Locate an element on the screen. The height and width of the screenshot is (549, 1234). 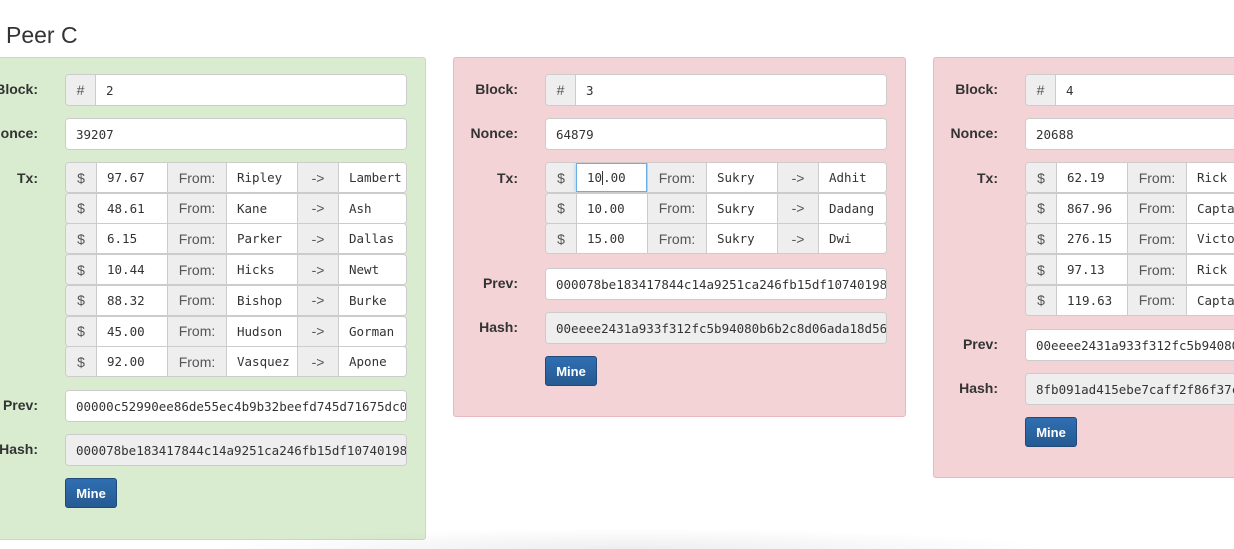
tx-from-input: Ripley is located at coordinates (261, 177).